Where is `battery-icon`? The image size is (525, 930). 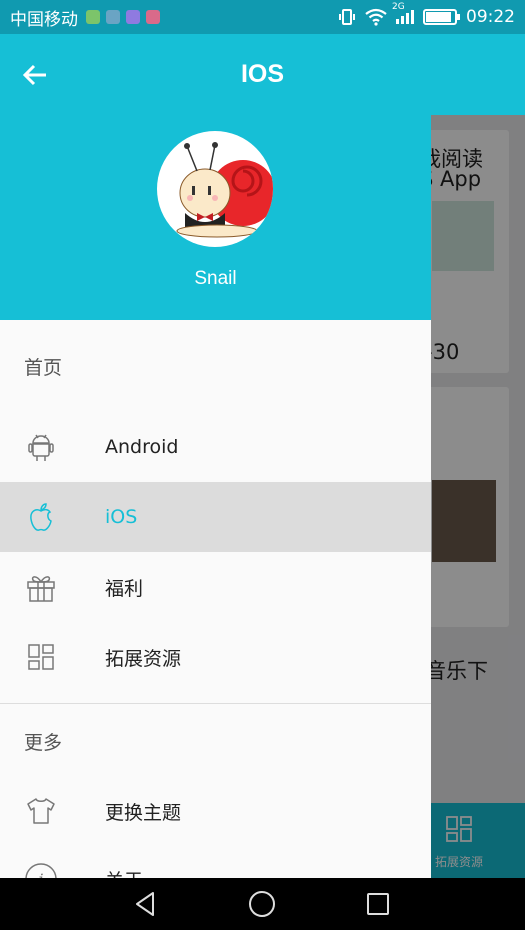
battery-icon is located at coordinates (441, 17).